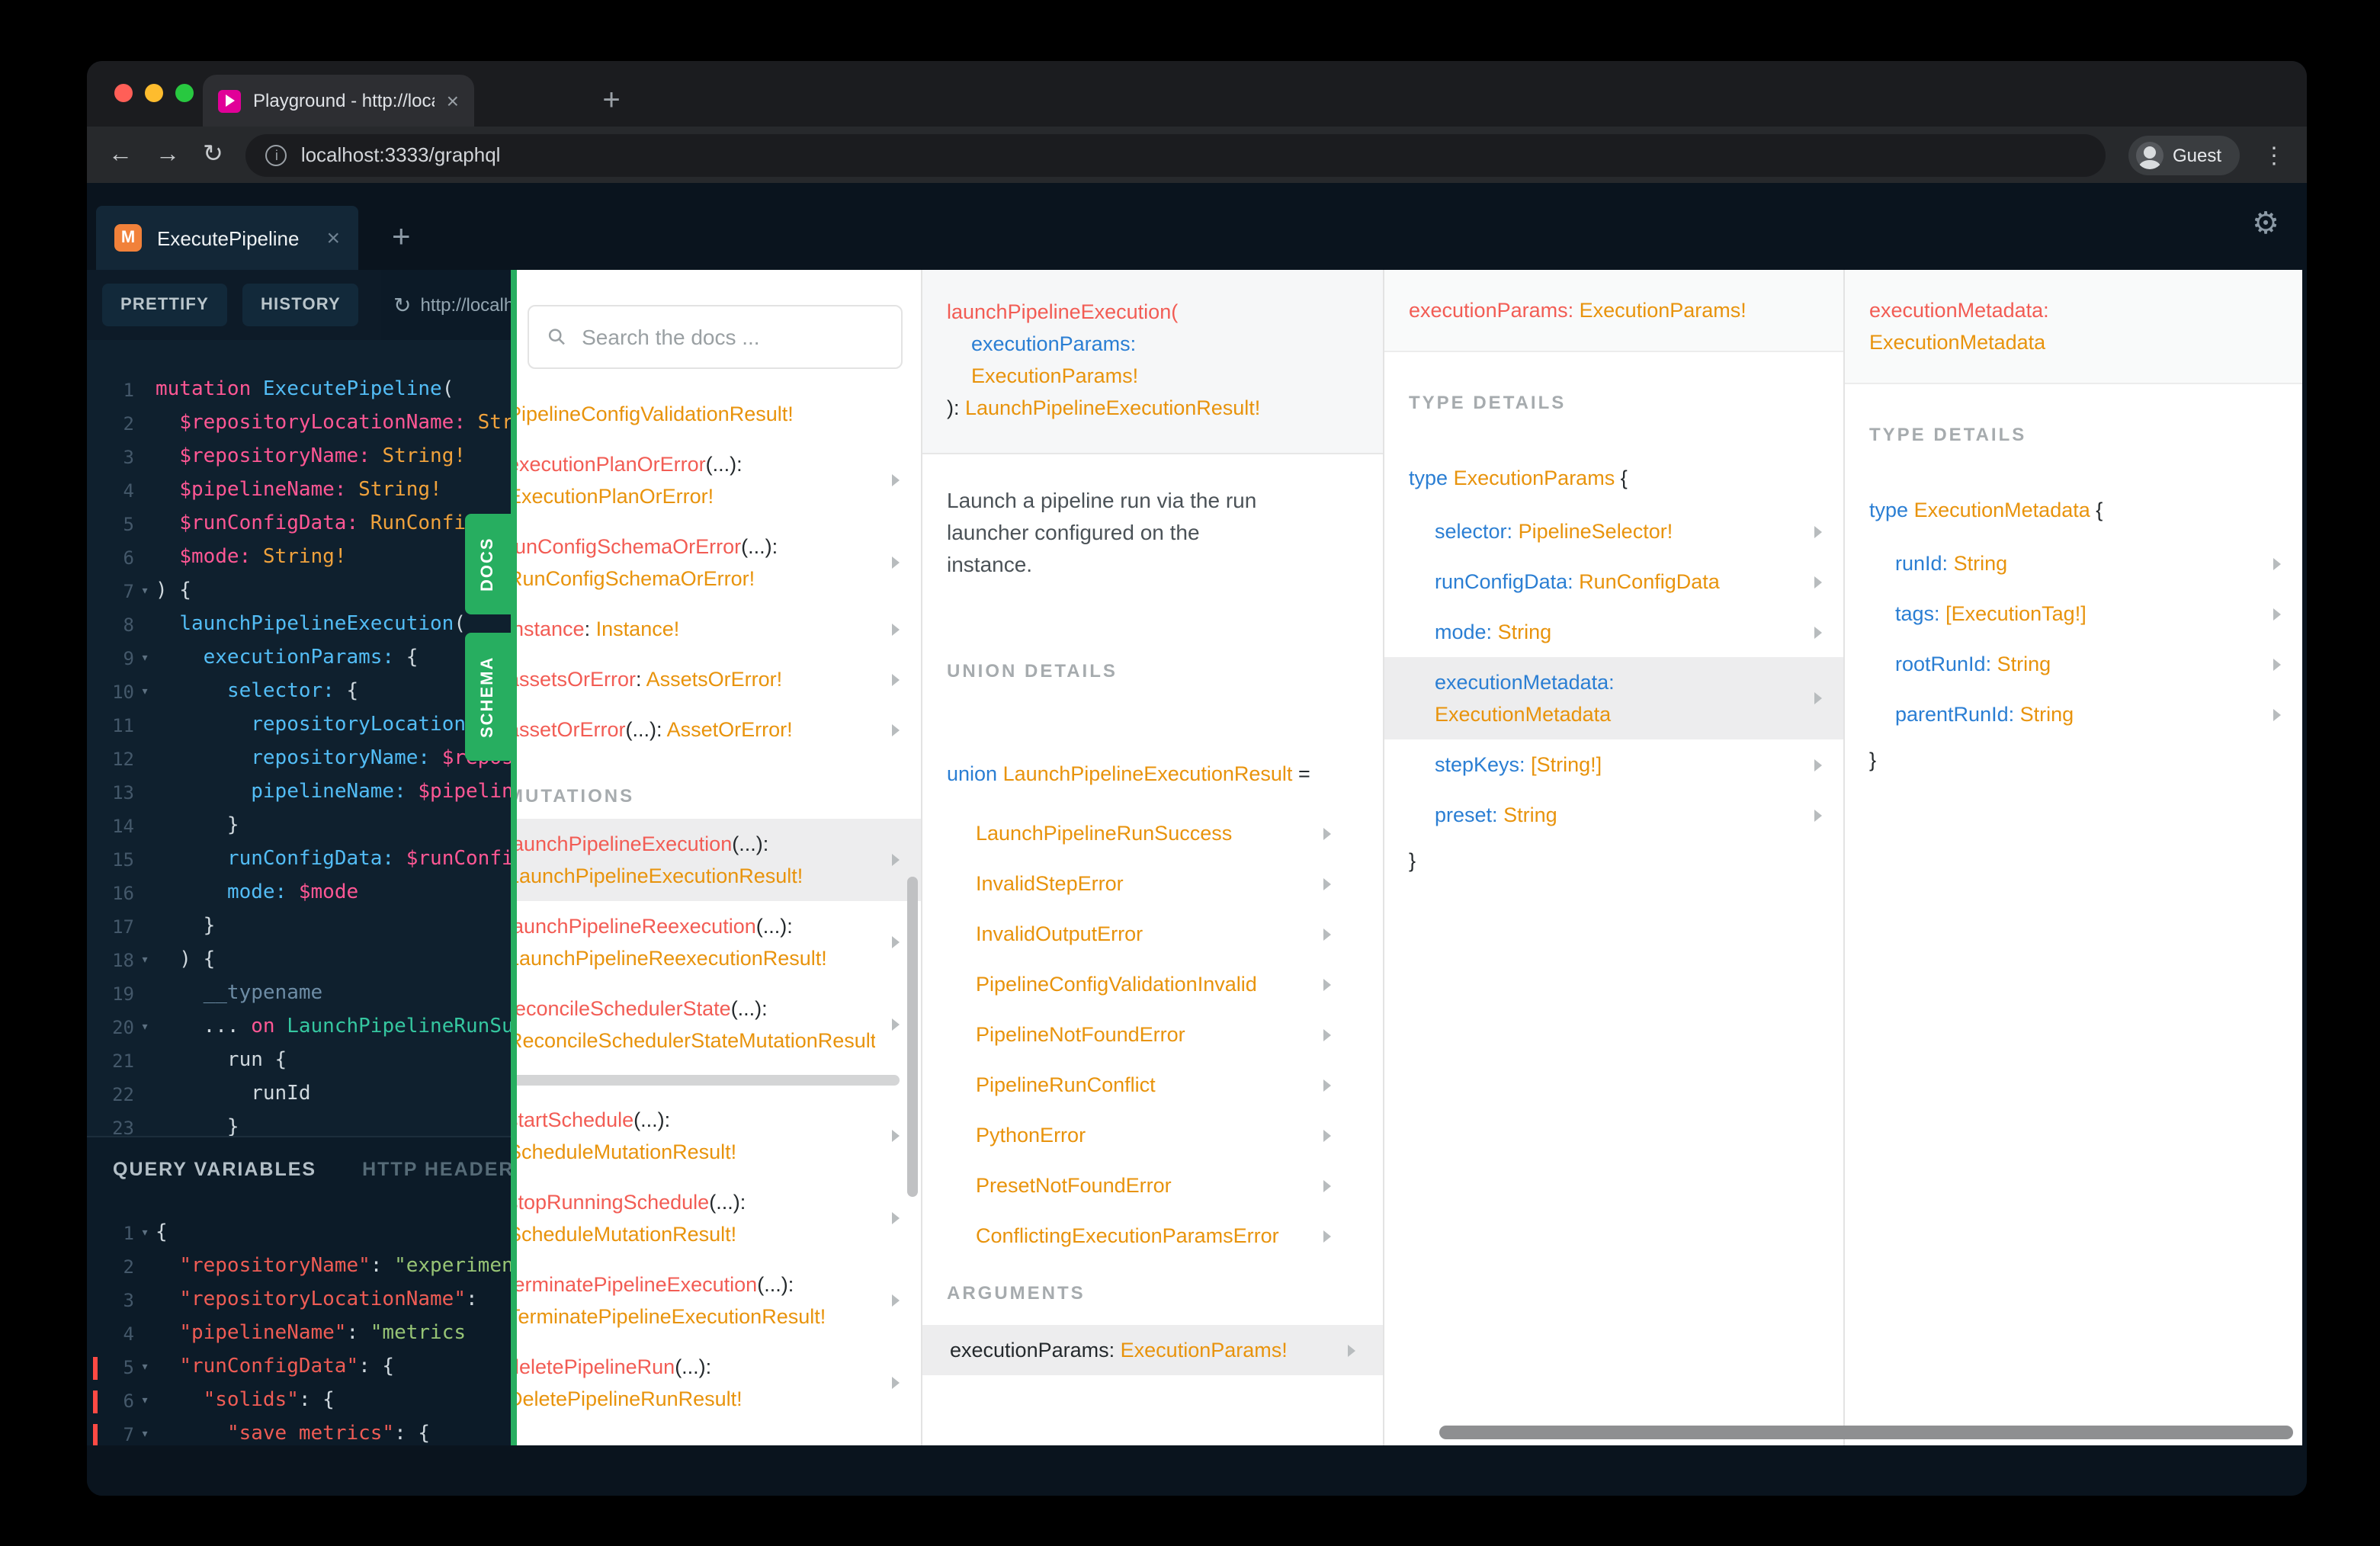 The image size is (2380, 1546). Describe the element at coordinates (732, 337) in the screenshot. I see `docs-search-input` at that location.